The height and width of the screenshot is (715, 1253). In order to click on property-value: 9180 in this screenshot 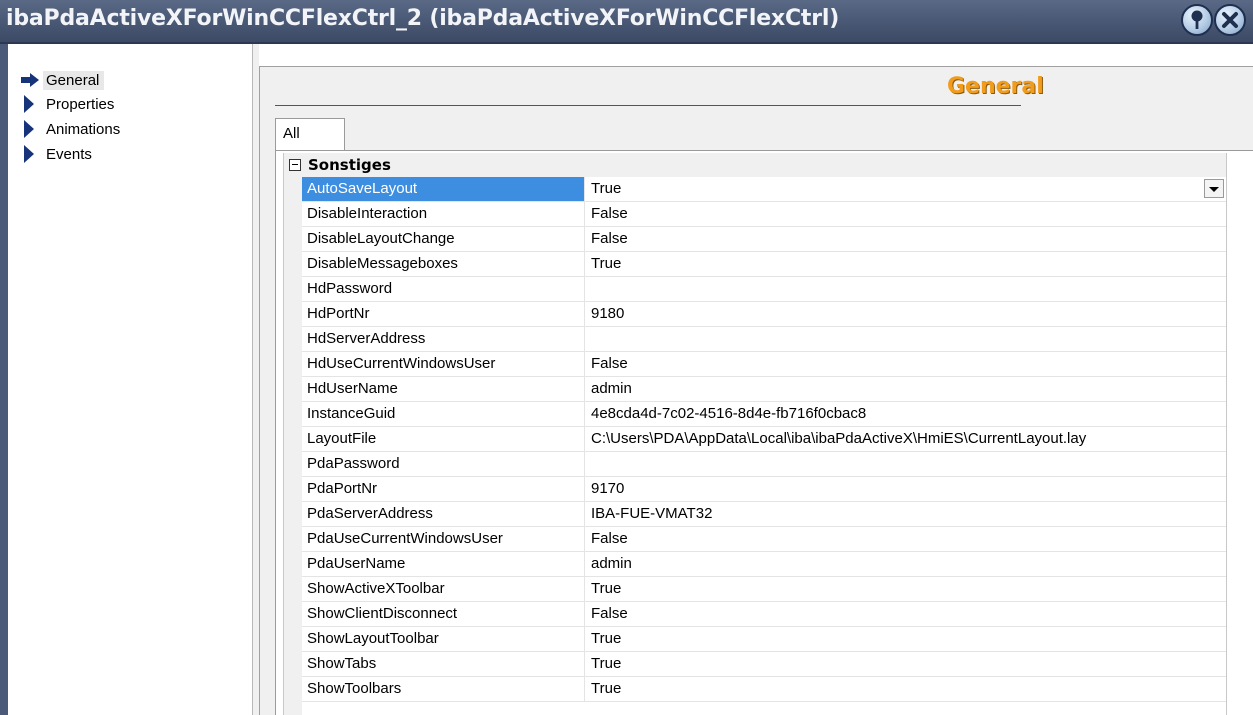, I will do `click(906, 314)`.